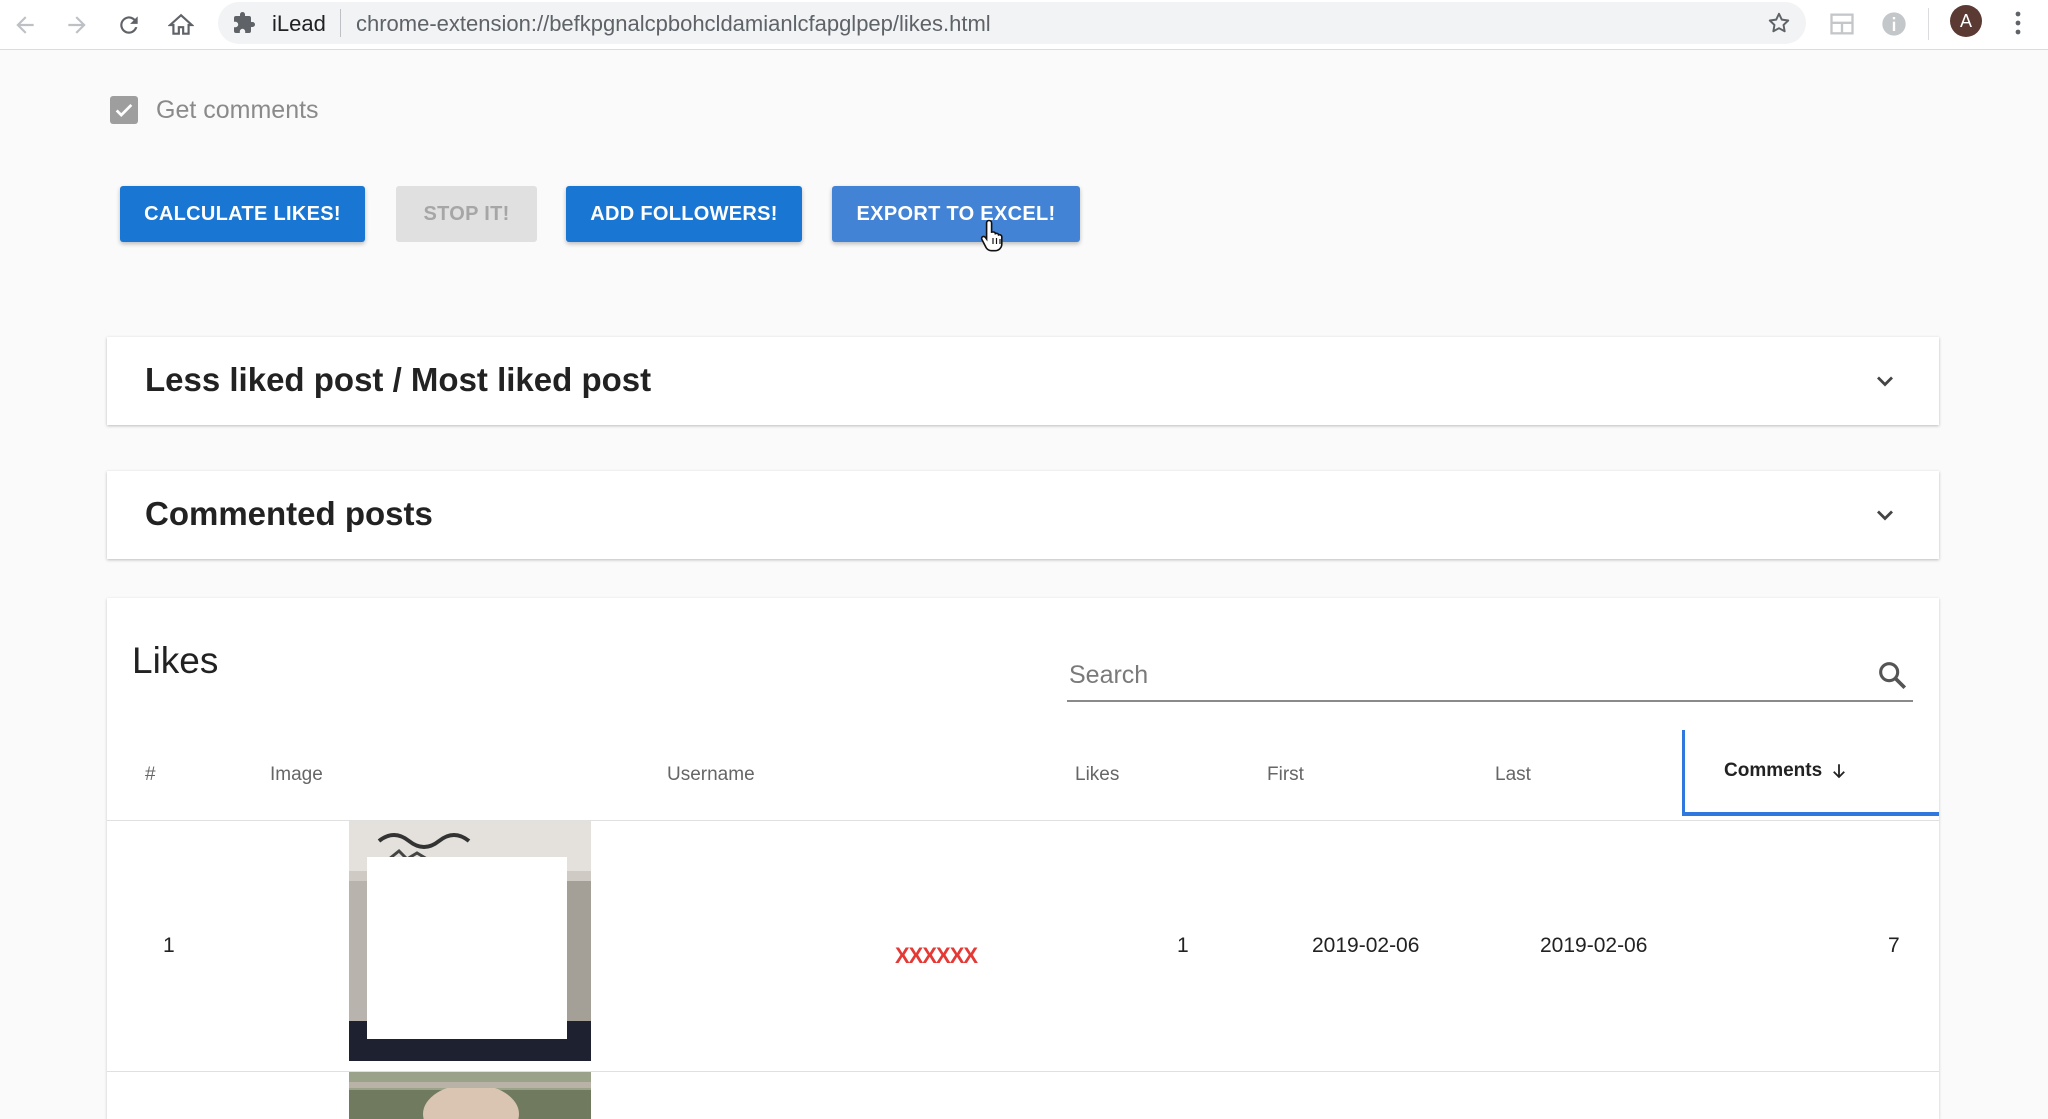 Image resolution: width=2048 pixels, height=1119 pixels. I want to click on row-username: XXXXXX, so click(936, 956).